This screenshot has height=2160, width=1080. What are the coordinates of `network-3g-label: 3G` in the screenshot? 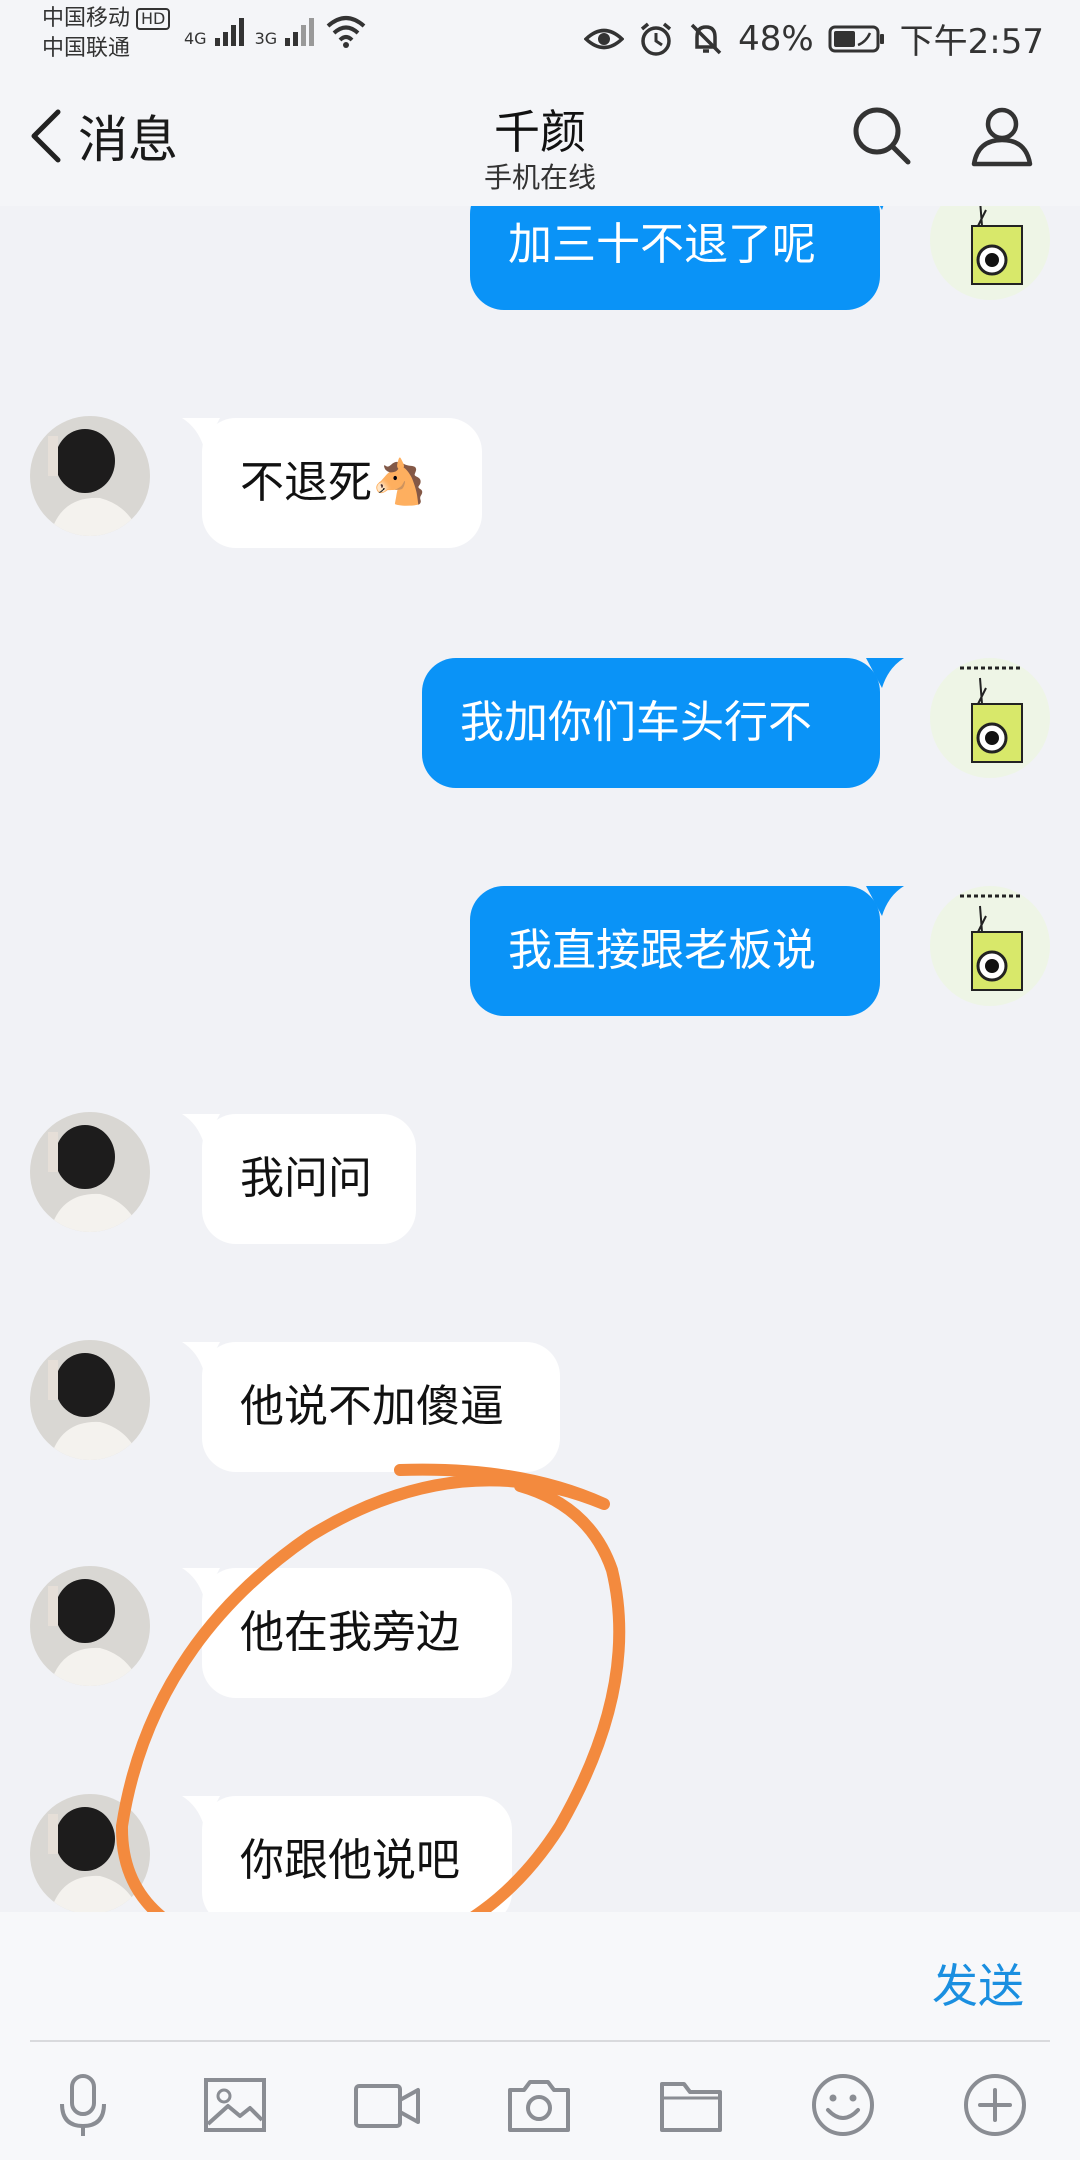 It's located at (266, 38).